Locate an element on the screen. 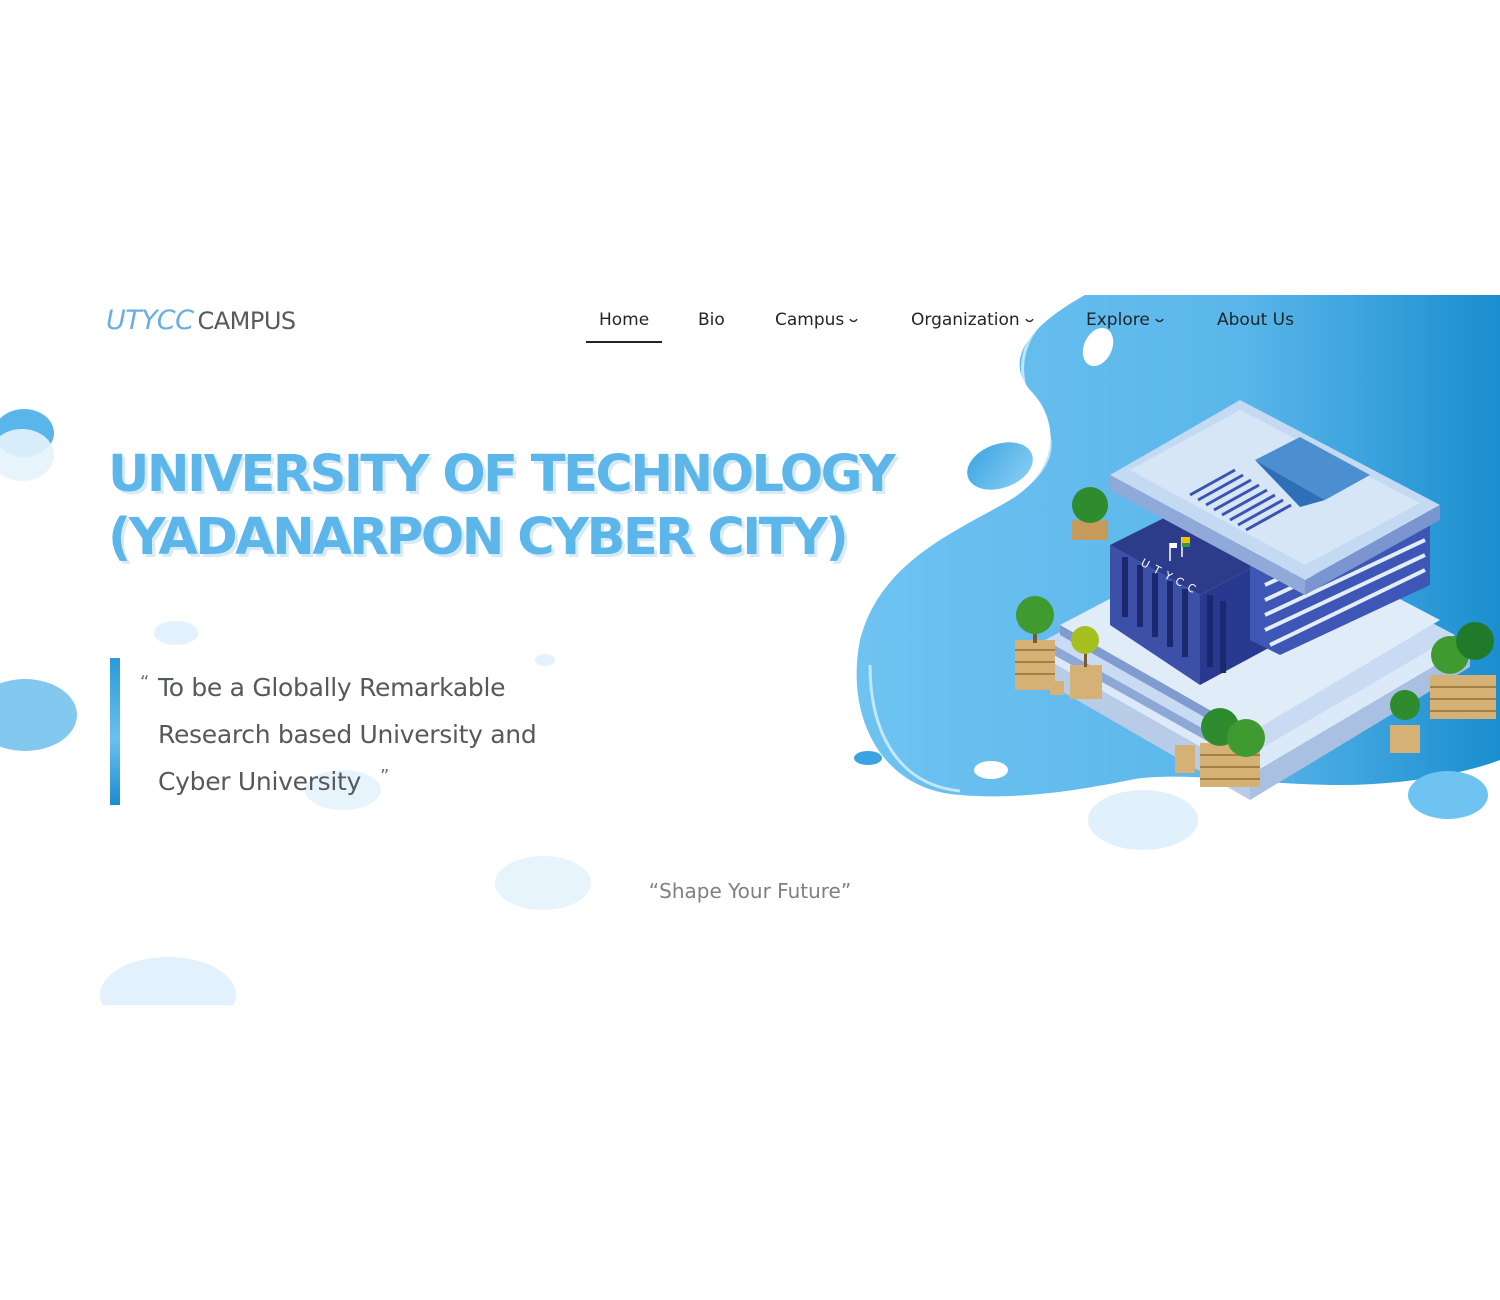 This screenshot has width=1500, height=1300. nav-explore-label: Explore is located at coordinates (1118, 320).